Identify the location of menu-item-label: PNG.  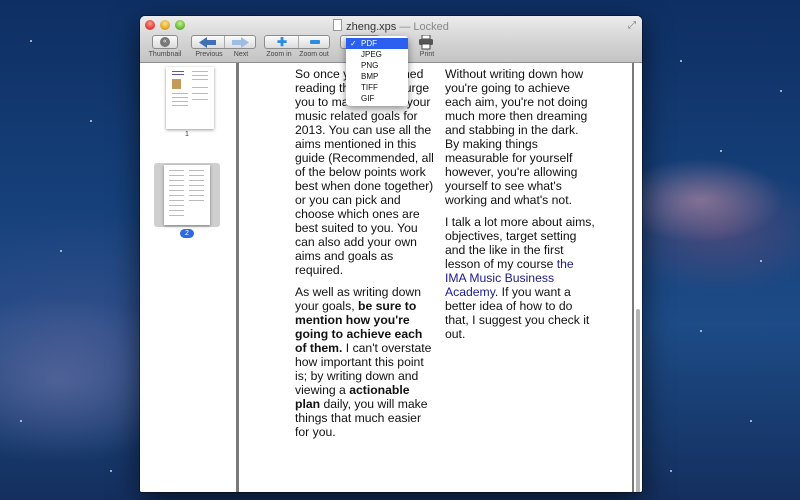
(370, 65).